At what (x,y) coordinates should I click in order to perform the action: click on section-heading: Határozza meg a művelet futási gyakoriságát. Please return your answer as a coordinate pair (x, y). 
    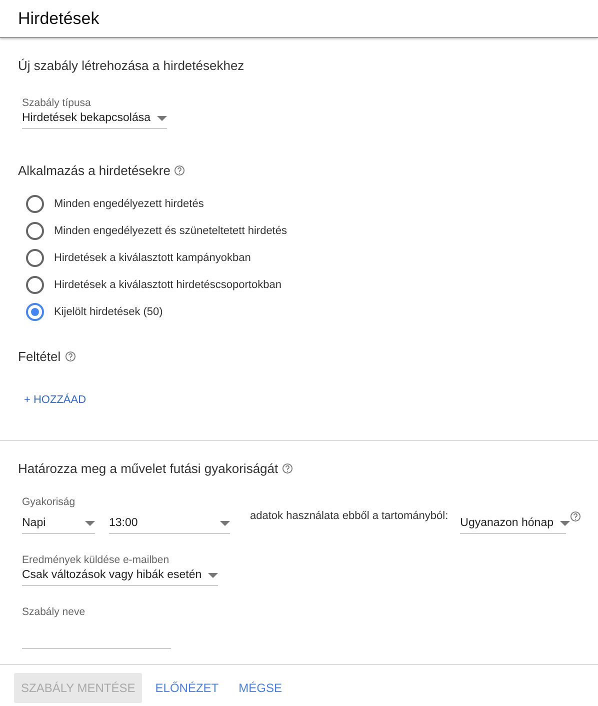
    Looking at the image, I should click on (148, 468).